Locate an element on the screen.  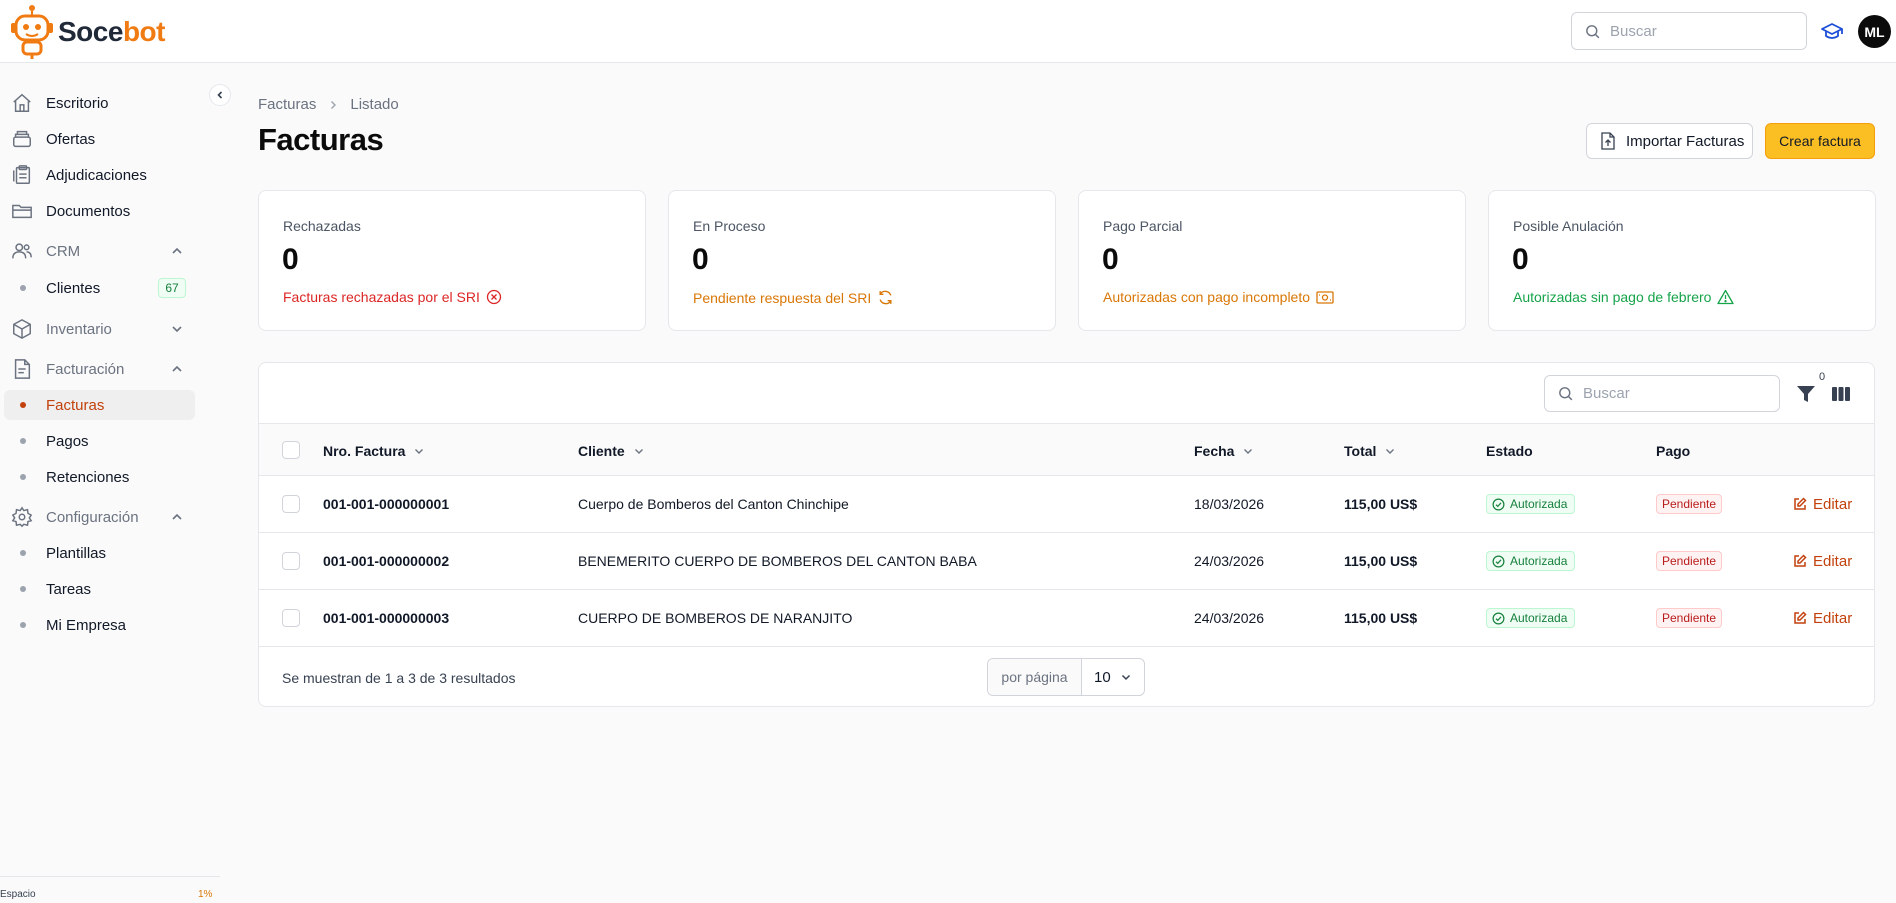
graduation-cap-icon is located at coordinates (1832, 32).